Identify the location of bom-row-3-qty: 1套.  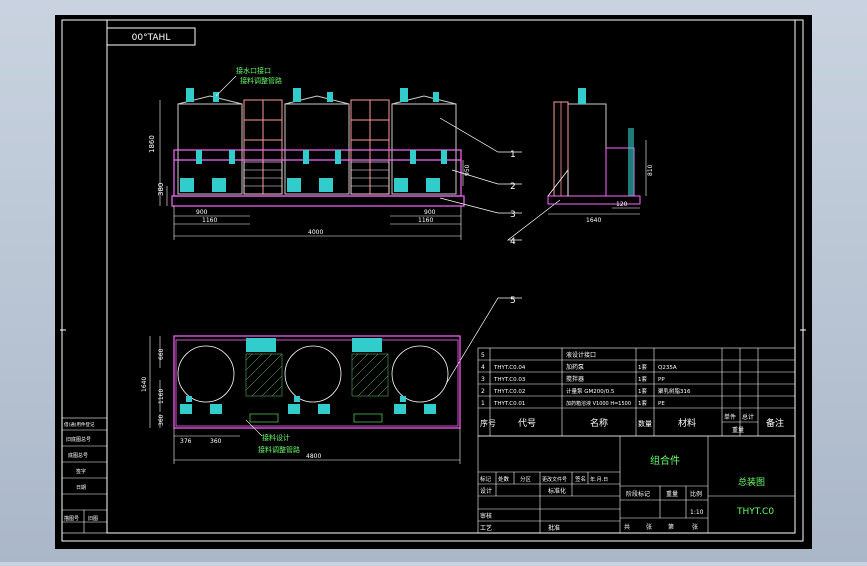
(642, 379).